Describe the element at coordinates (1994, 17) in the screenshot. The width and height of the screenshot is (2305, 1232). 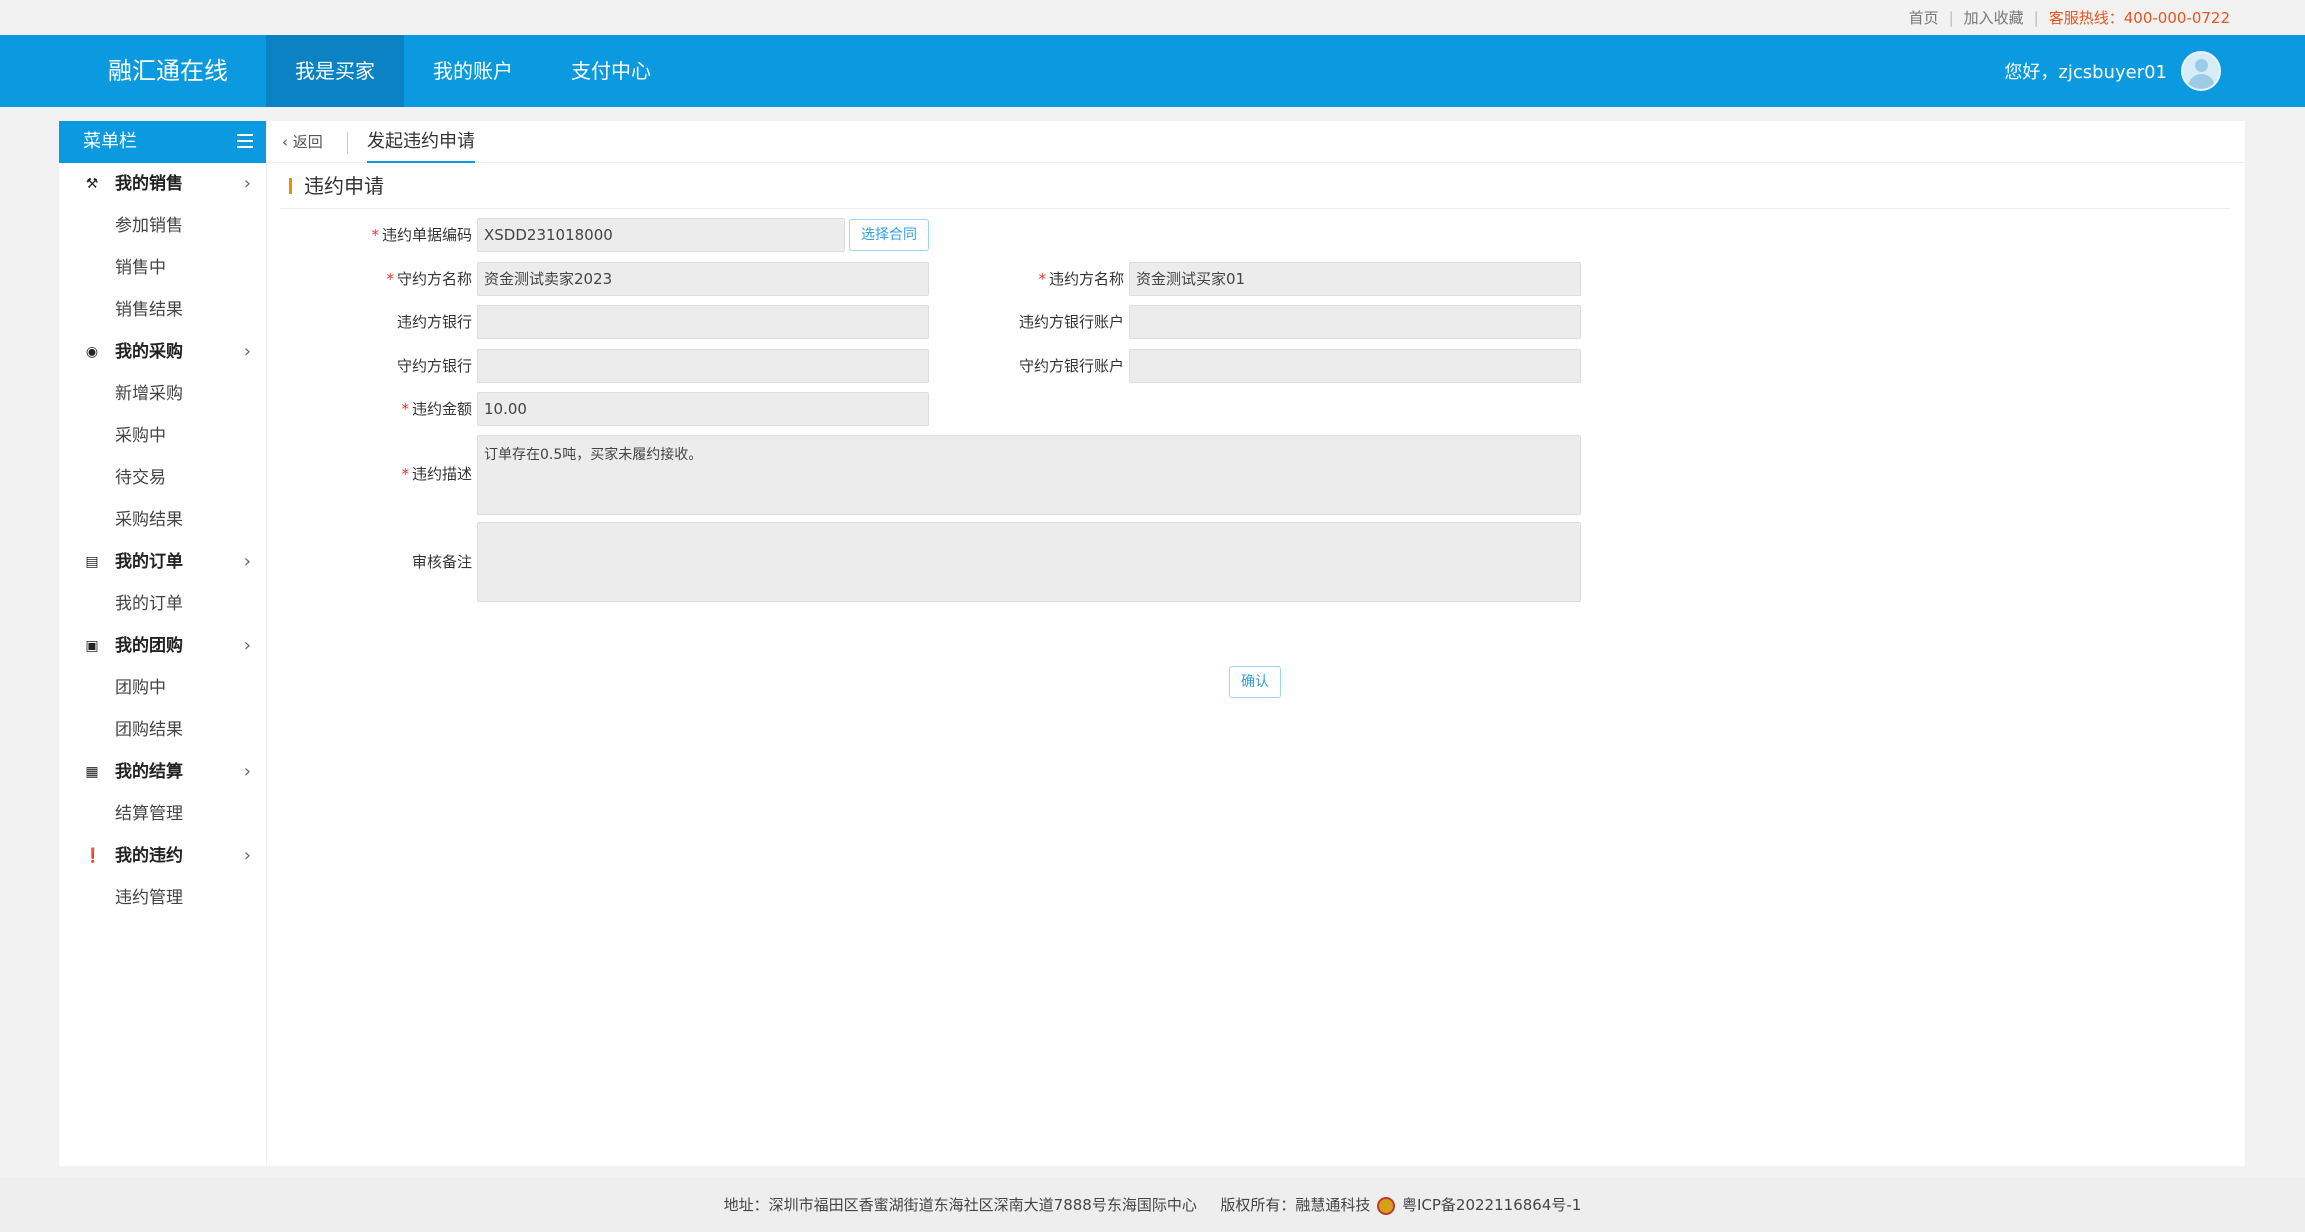
I see `add-favorite-link: 加入收藏` at that location.